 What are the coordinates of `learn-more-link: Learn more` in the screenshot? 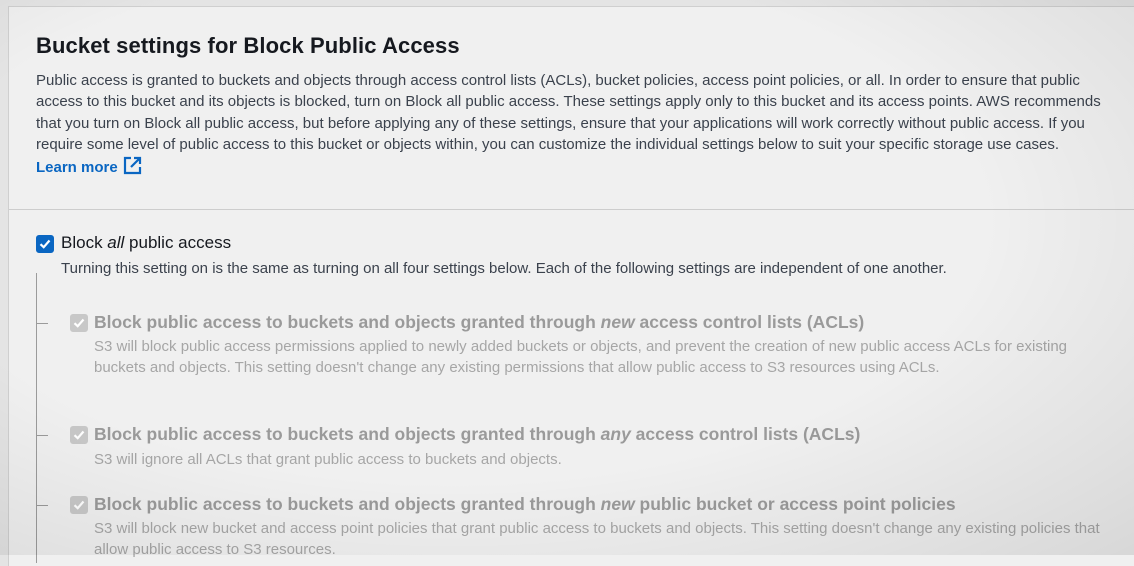 It's located at (89, 166).